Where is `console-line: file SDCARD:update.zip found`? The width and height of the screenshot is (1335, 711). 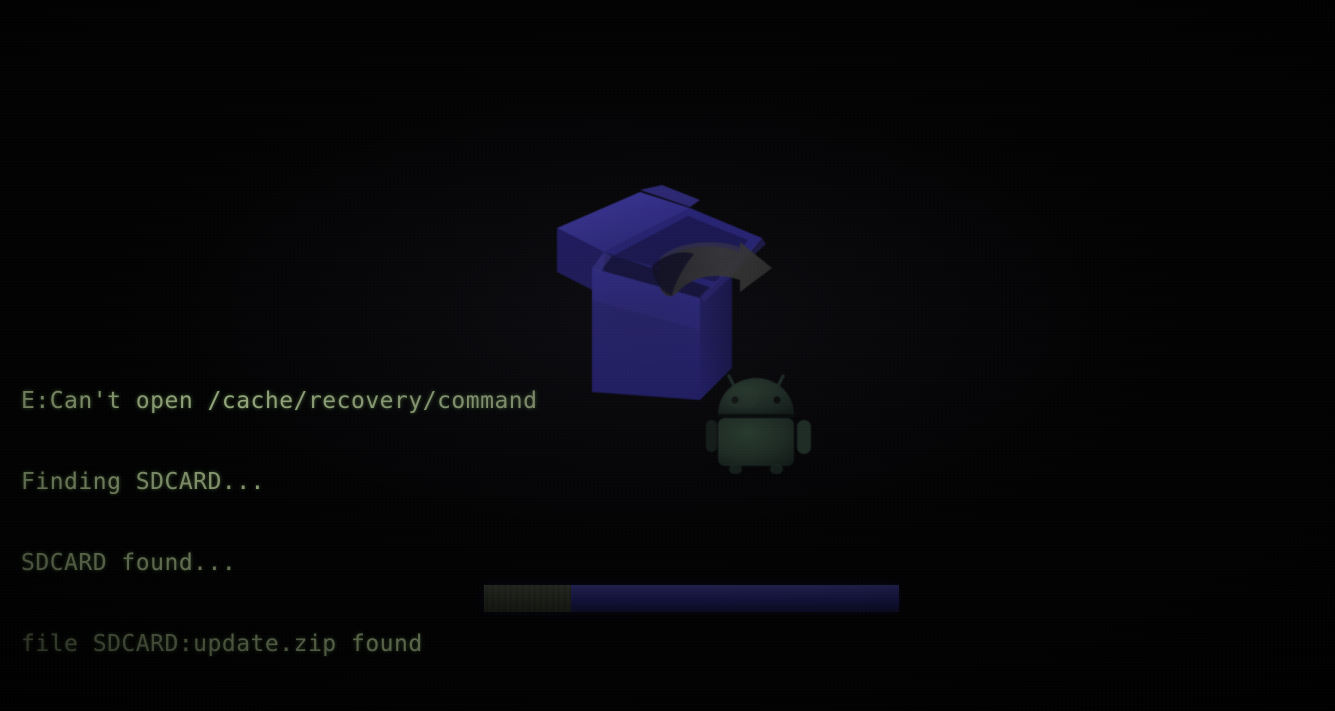
console-line: file SDCARD:update.zip found is located at coordinates (222, 644).